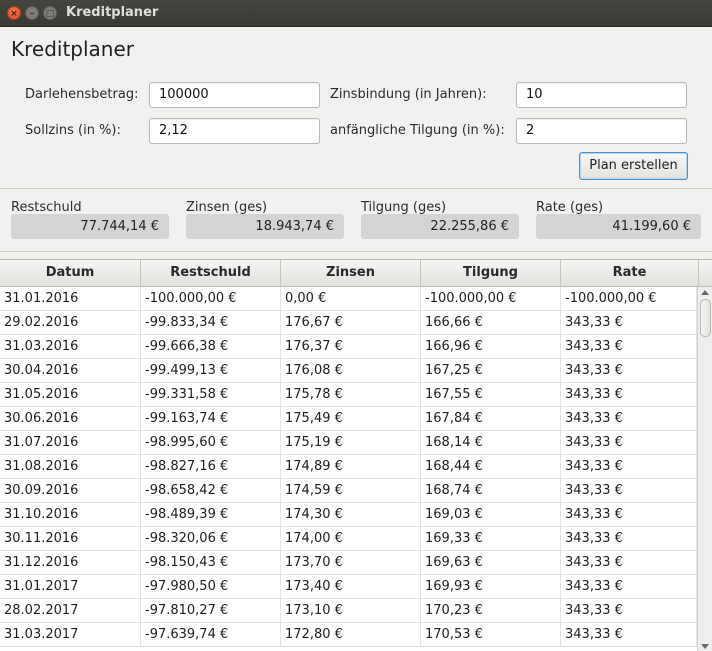  Describe the element at coordinates (633, 166) in the screenshot. I see `plan-erstellen-button: Plan erstellen` at that location.